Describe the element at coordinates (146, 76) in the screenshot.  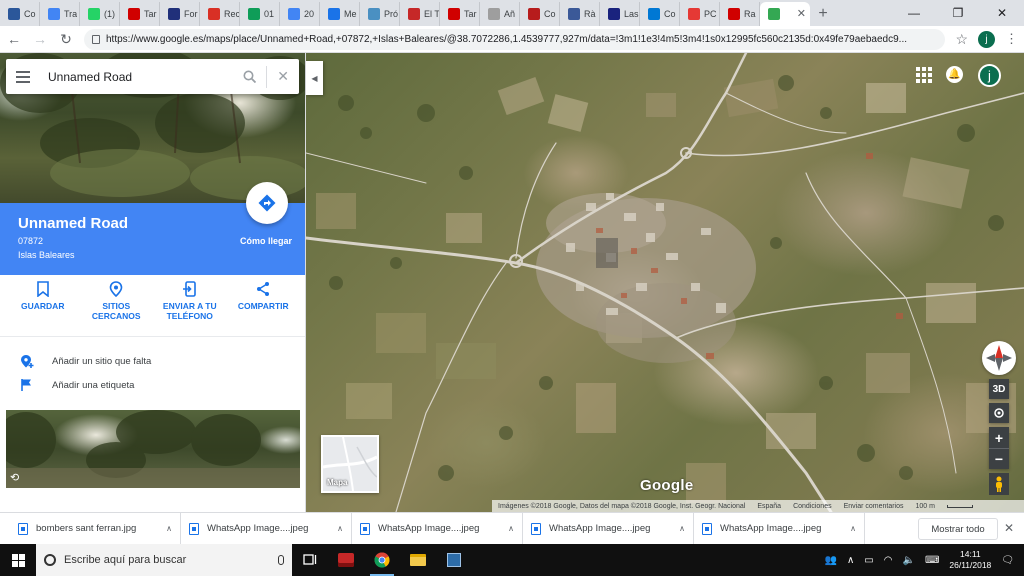
I see `search-input` at that location.